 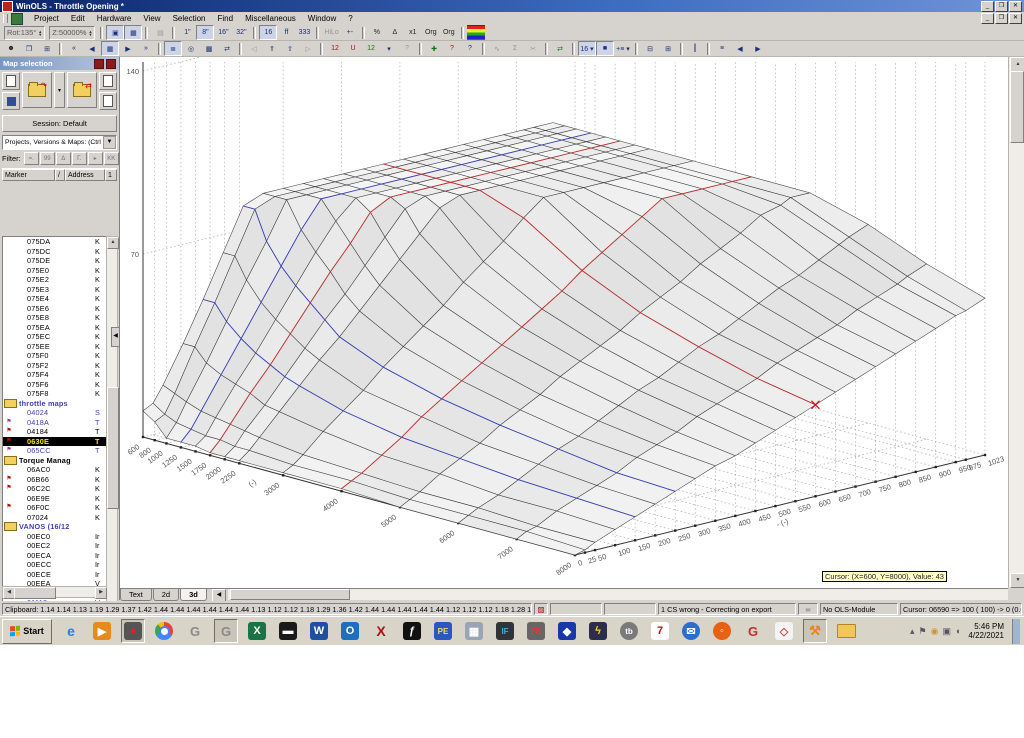 What do you see at coordinates (846, 631) in the screenshot?
I see `folder-icon` at bounding box center [846, 631].